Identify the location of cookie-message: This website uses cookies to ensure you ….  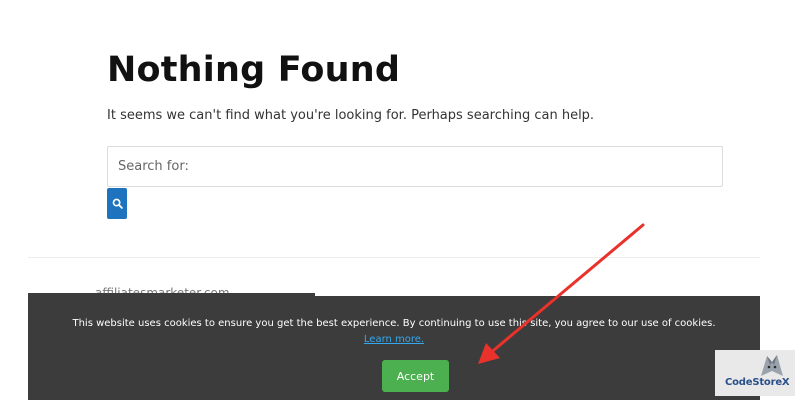
(394, 323).